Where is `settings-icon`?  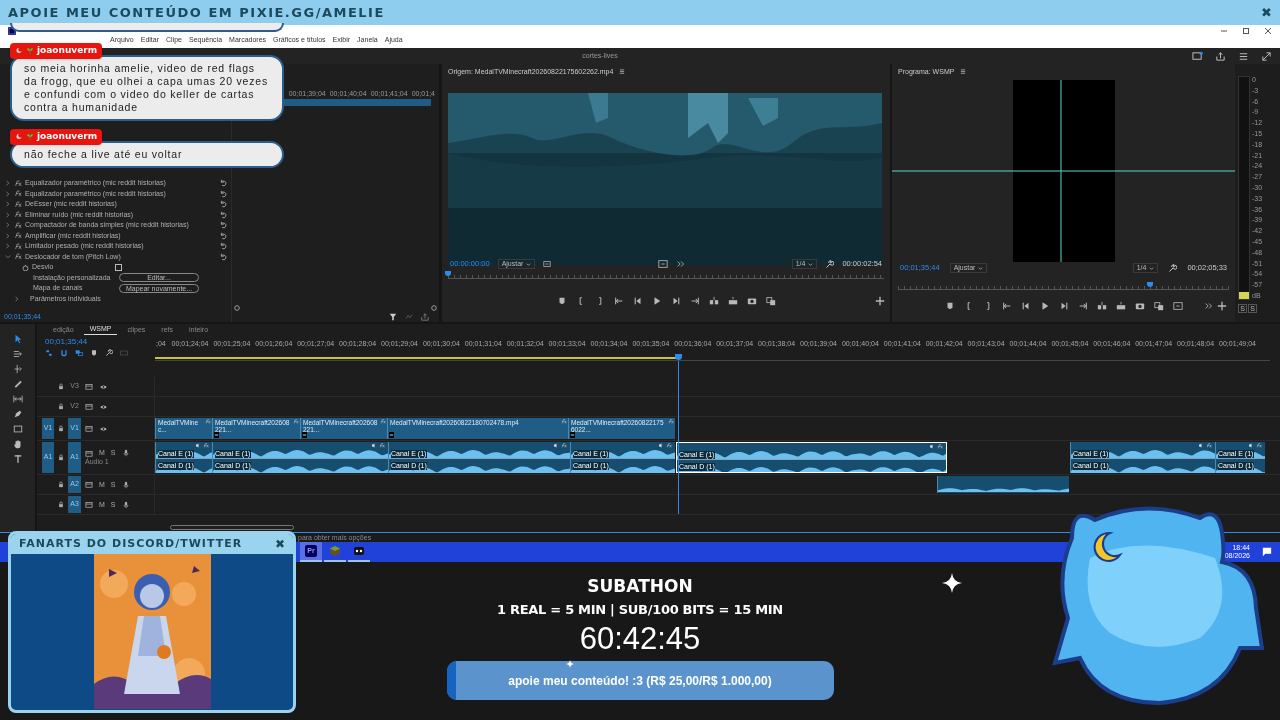 settings-icon is located at coordinates (547, 264).